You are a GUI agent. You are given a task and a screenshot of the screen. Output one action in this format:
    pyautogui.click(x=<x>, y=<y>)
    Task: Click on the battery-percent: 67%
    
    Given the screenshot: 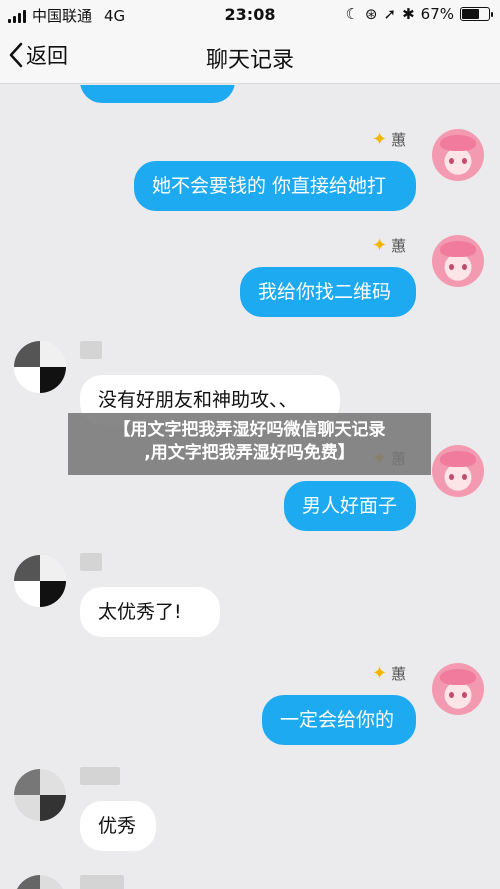 What is the action you would take?
    pyautogui.click(x=437, y=14)
    